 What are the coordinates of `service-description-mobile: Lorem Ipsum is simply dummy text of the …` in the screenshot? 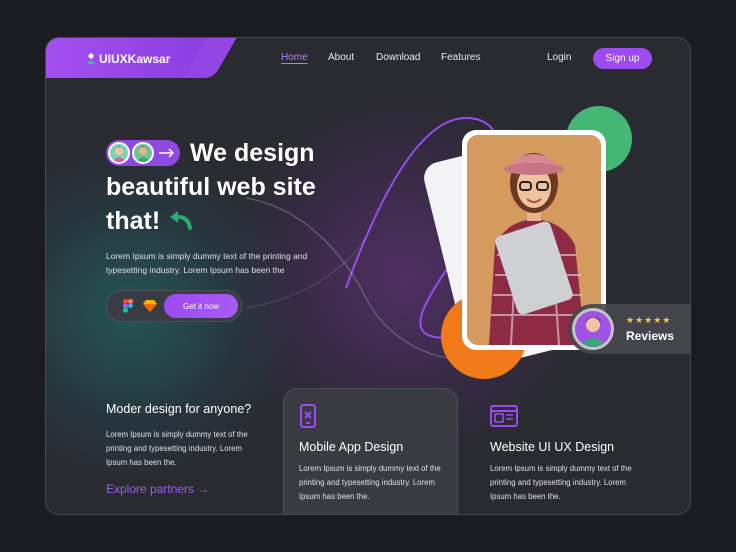 It's located at (379, 483).